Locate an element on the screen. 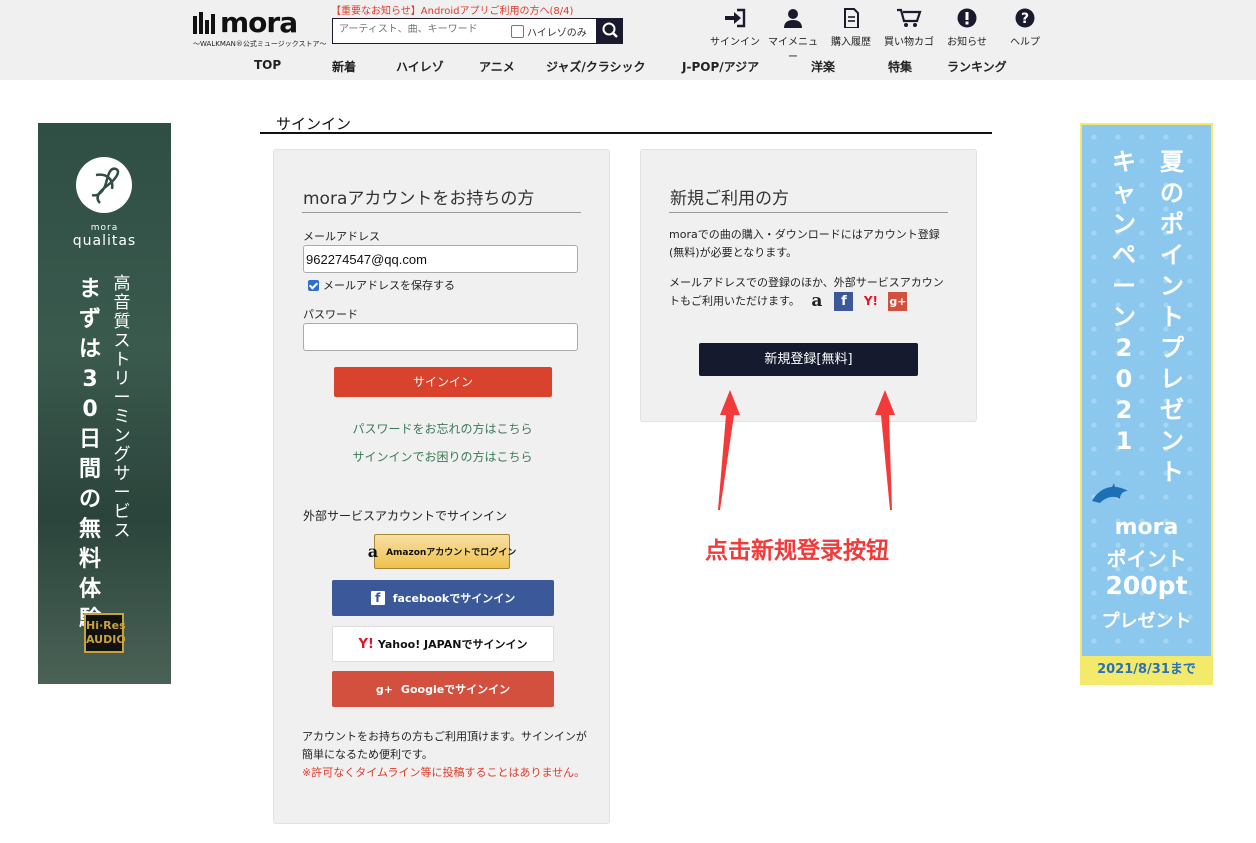 Image resolution: width=1256 pixels, height=843 pixels. amazon-login-button: a Amazonアカウントでログイン is located at coordinates (442, 551).